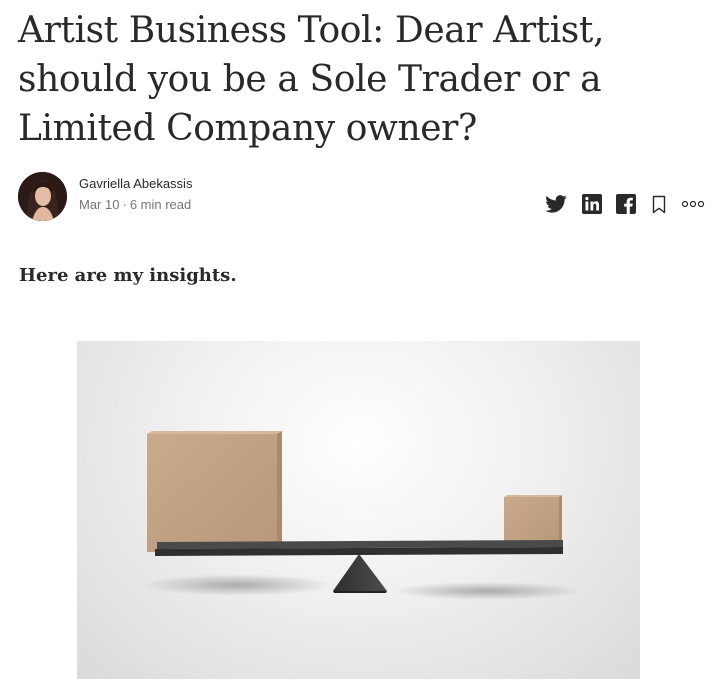 The width and height of the screenshot is (723, 697). Describe the element at coordinates (99, 204) in the screenshot. I see `publish-date: Mar 10` at that location.